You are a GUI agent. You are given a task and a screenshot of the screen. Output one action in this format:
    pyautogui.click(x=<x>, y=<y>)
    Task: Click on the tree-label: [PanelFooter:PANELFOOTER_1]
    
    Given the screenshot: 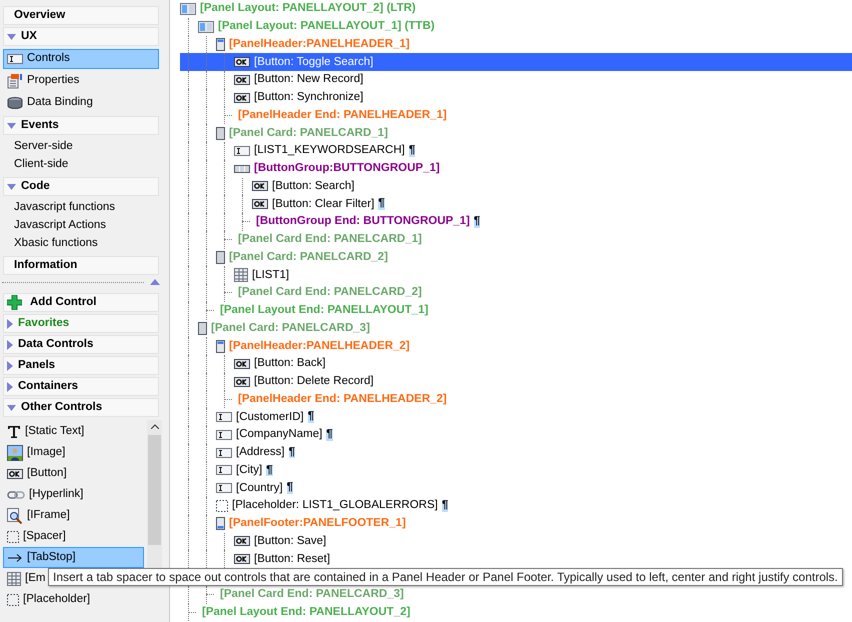 What is the action you would take?
    pyautogui.click(x=317, y=523)
    